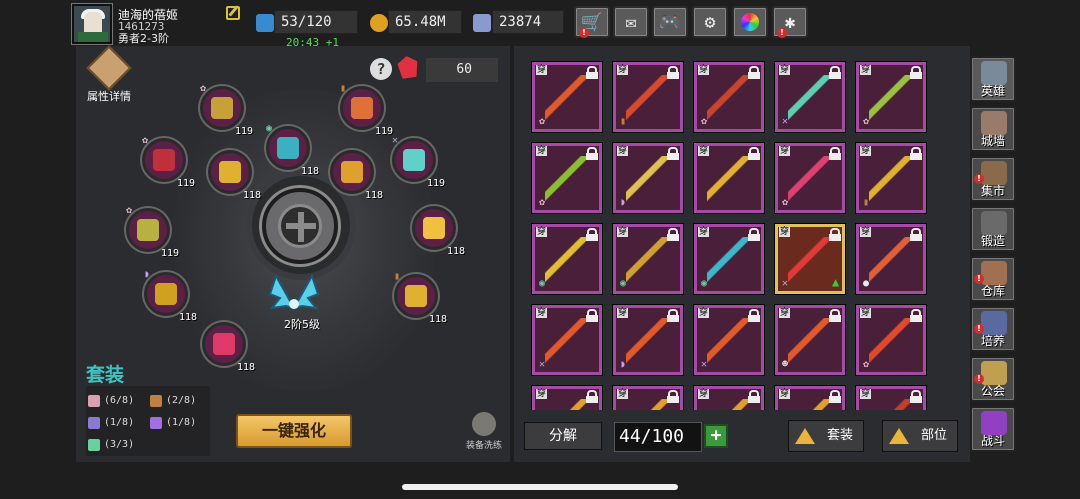 This screenshot has width=1080, height=499. What do you see at coordinates (156, 423) in the screenshot?
I see `set-icon` at bounding box center [156, 423].